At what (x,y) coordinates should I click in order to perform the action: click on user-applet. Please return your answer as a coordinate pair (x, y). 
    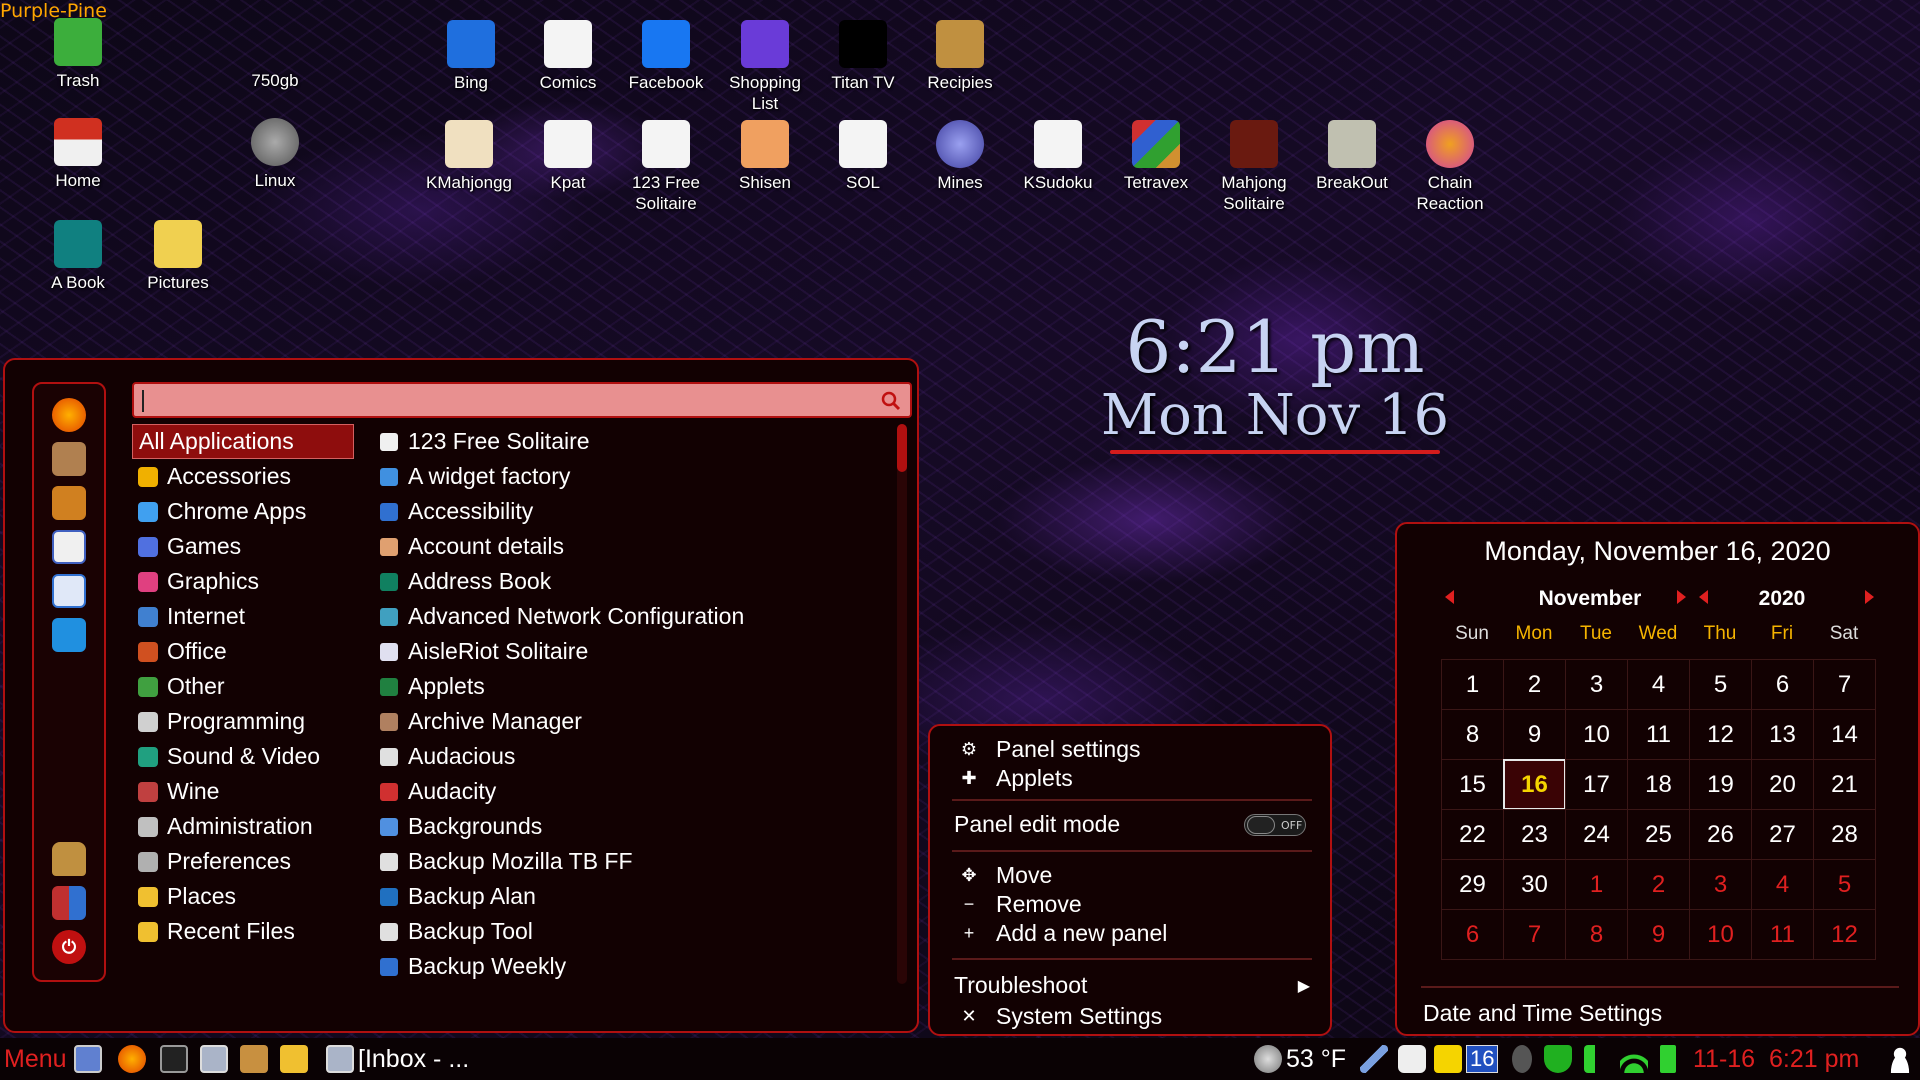
    Looking at the image, I should click on (1900, 1059).